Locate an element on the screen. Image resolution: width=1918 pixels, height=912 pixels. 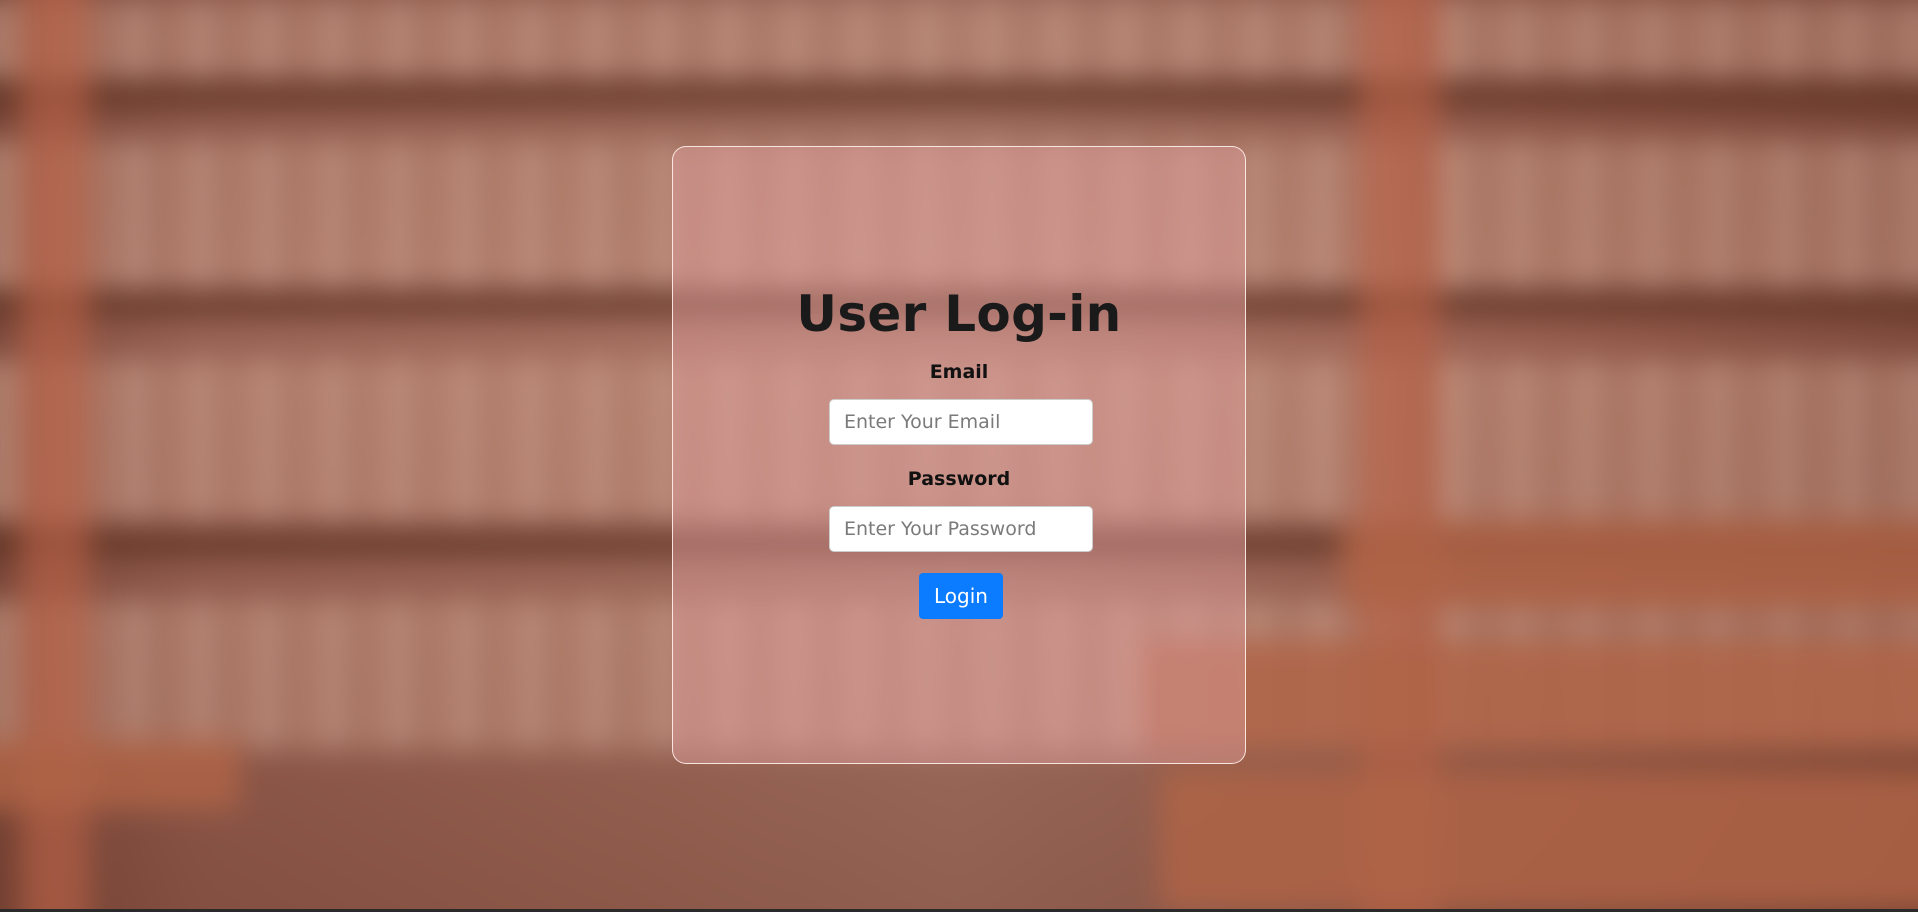
password-field is located at coordinates (961, 529).